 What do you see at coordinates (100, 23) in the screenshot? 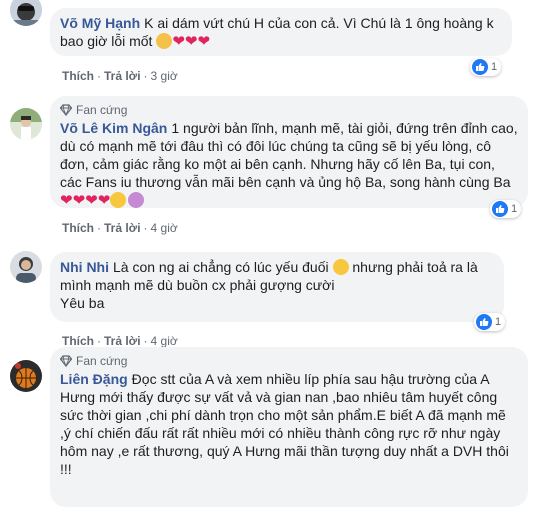
I see `comment-author: Võ Mỹ Hạnh` at bounding box center [100, 23].